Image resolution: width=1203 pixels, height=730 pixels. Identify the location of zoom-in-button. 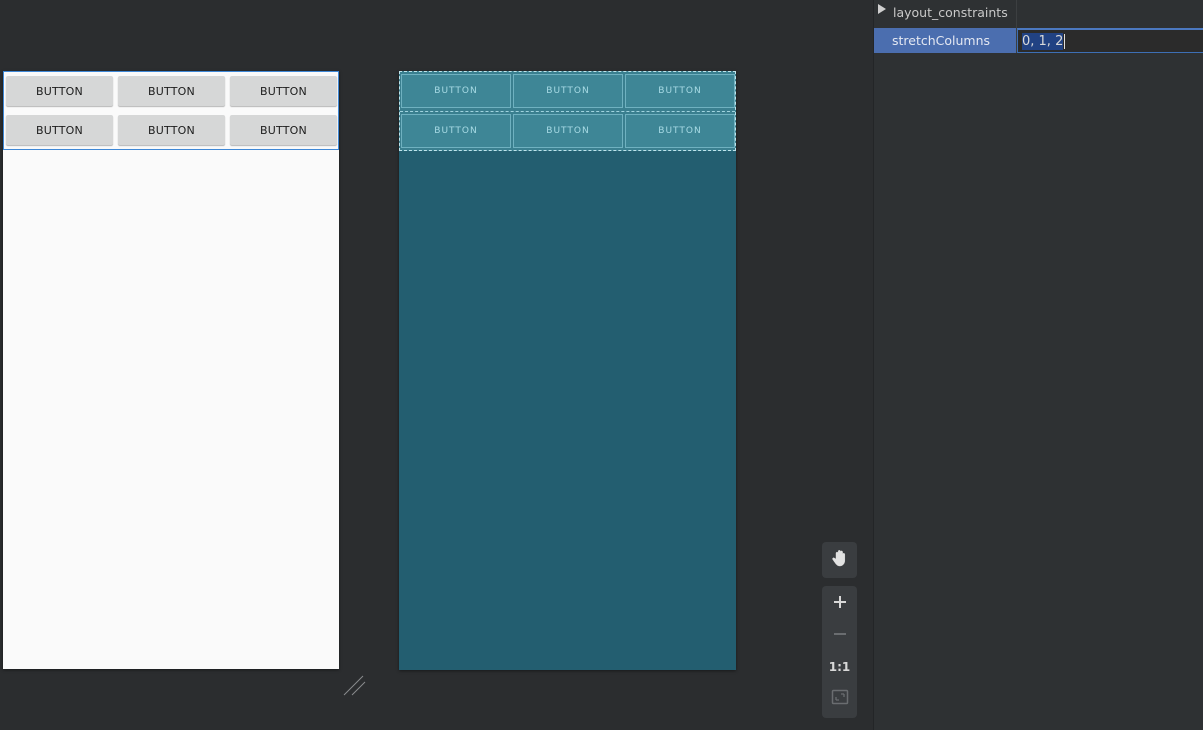
(839, 603).